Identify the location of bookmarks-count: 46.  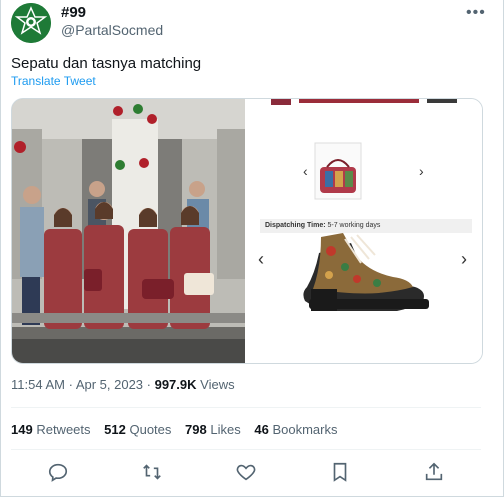
(261, 429).